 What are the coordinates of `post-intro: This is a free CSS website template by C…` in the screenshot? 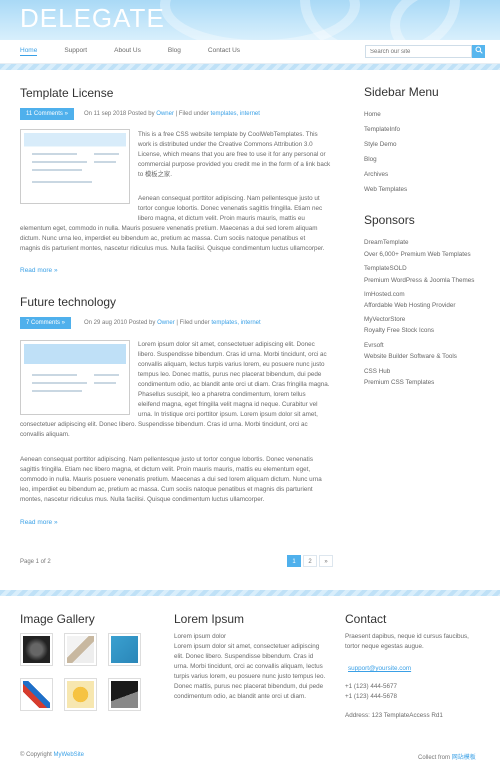 It's located at (248, 155).